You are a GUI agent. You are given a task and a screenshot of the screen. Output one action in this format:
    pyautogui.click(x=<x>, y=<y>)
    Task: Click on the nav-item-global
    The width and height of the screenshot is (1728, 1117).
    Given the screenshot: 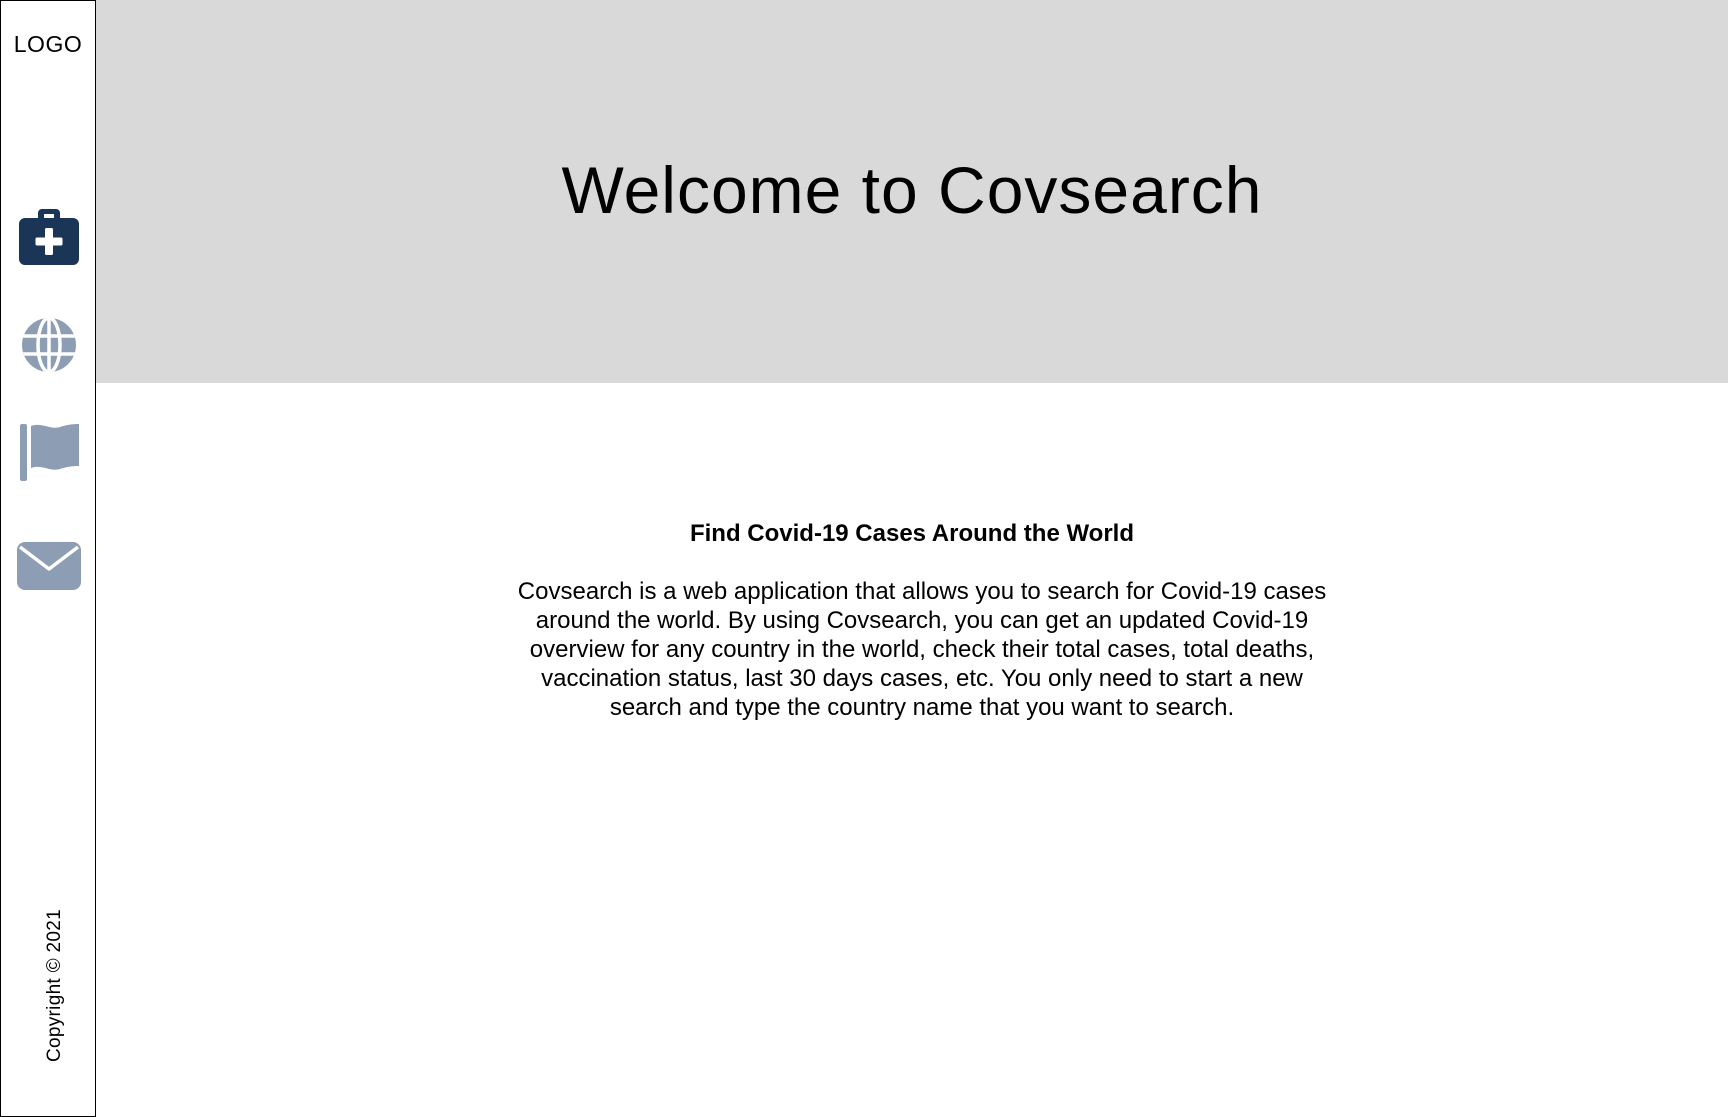 What is the action you would take?
    pyautogui.click(x=49, y=345)
    